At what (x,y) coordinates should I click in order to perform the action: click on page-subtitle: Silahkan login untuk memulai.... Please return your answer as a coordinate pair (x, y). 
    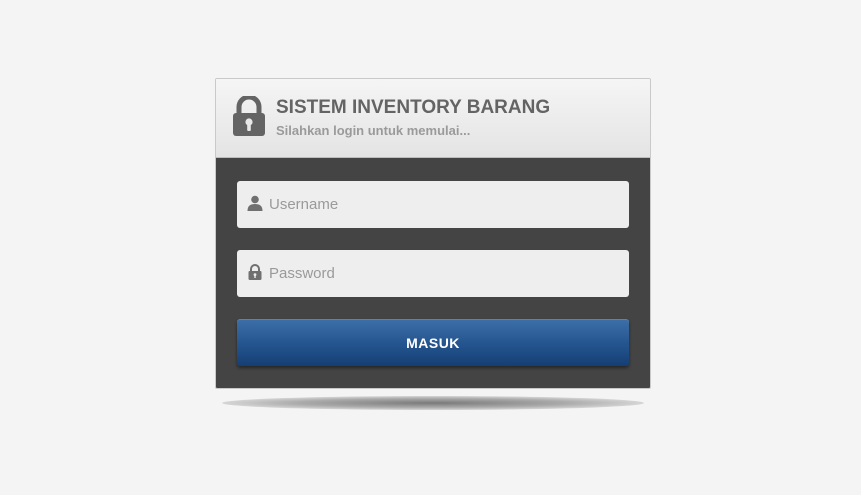
    Looking at the image, I should click on (373, 130).